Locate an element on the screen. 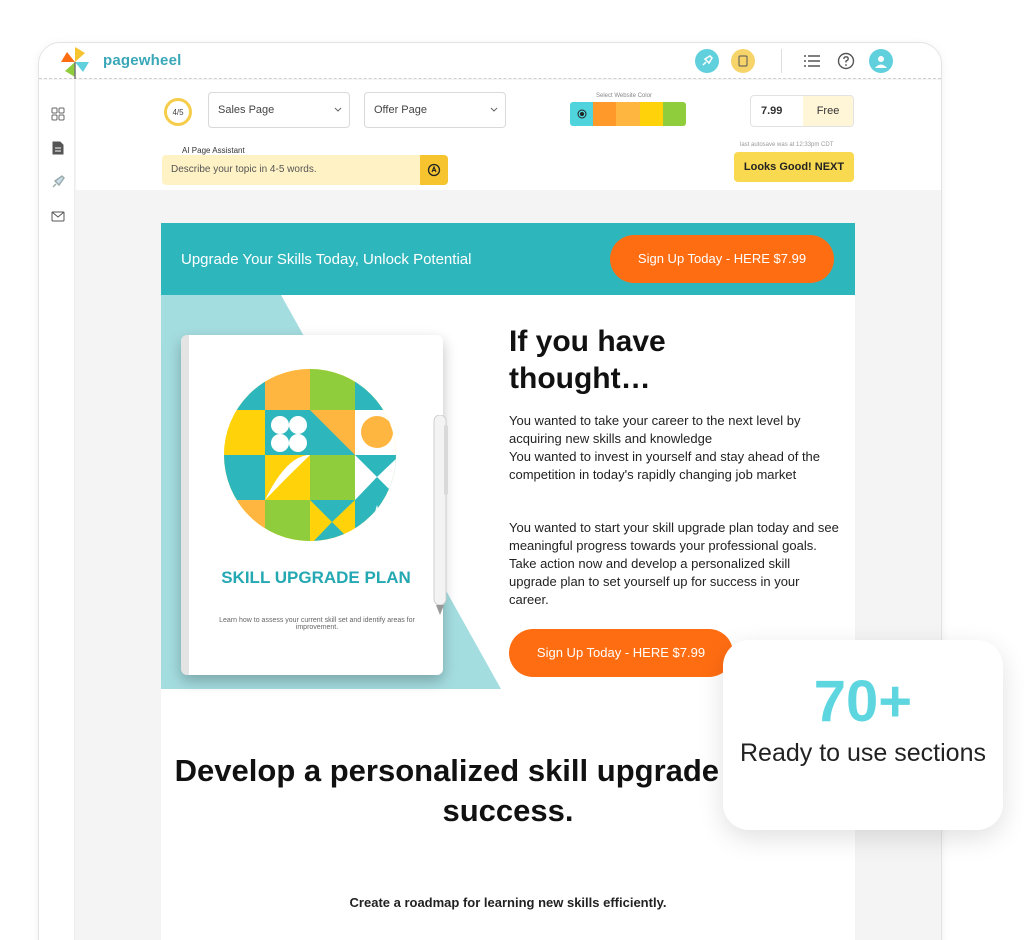 This screenshot has height=940, width=1024. help-icon is located at coordinates (846, 61).